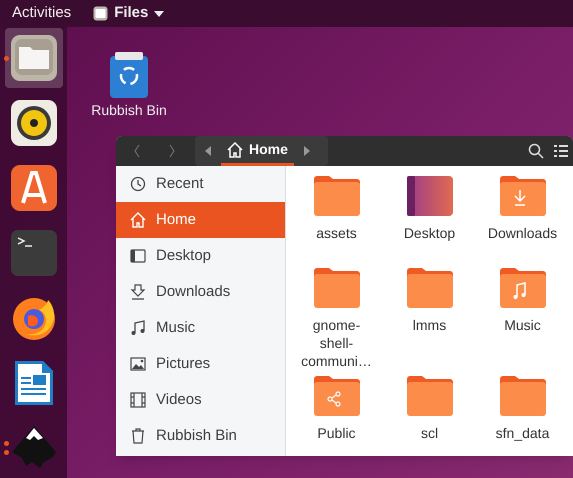 The width and height of the screenshot is (573, 478). Describe the element at coordinates (129, 110) in the screenshot. I see `desktop-icon-label: Rubbish Bin` at that location.